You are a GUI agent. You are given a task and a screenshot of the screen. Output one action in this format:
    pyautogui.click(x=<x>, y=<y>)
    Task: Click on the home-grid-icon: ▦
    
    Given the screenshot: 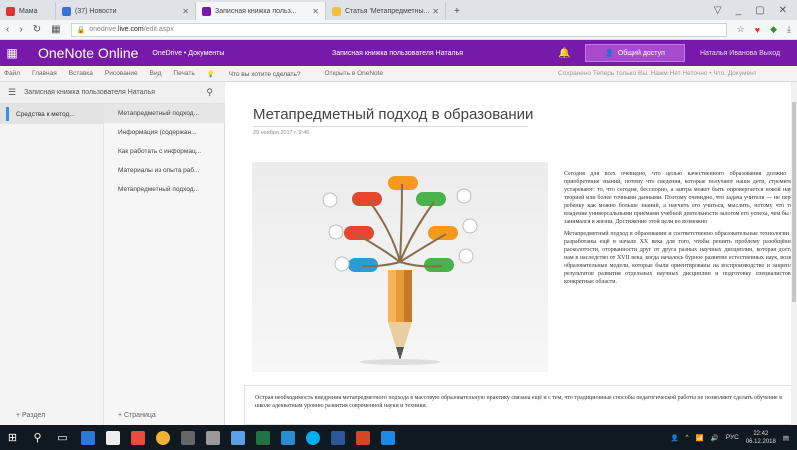 What is the action you would take?
    pyautogui.click(x=55, y=29)
    